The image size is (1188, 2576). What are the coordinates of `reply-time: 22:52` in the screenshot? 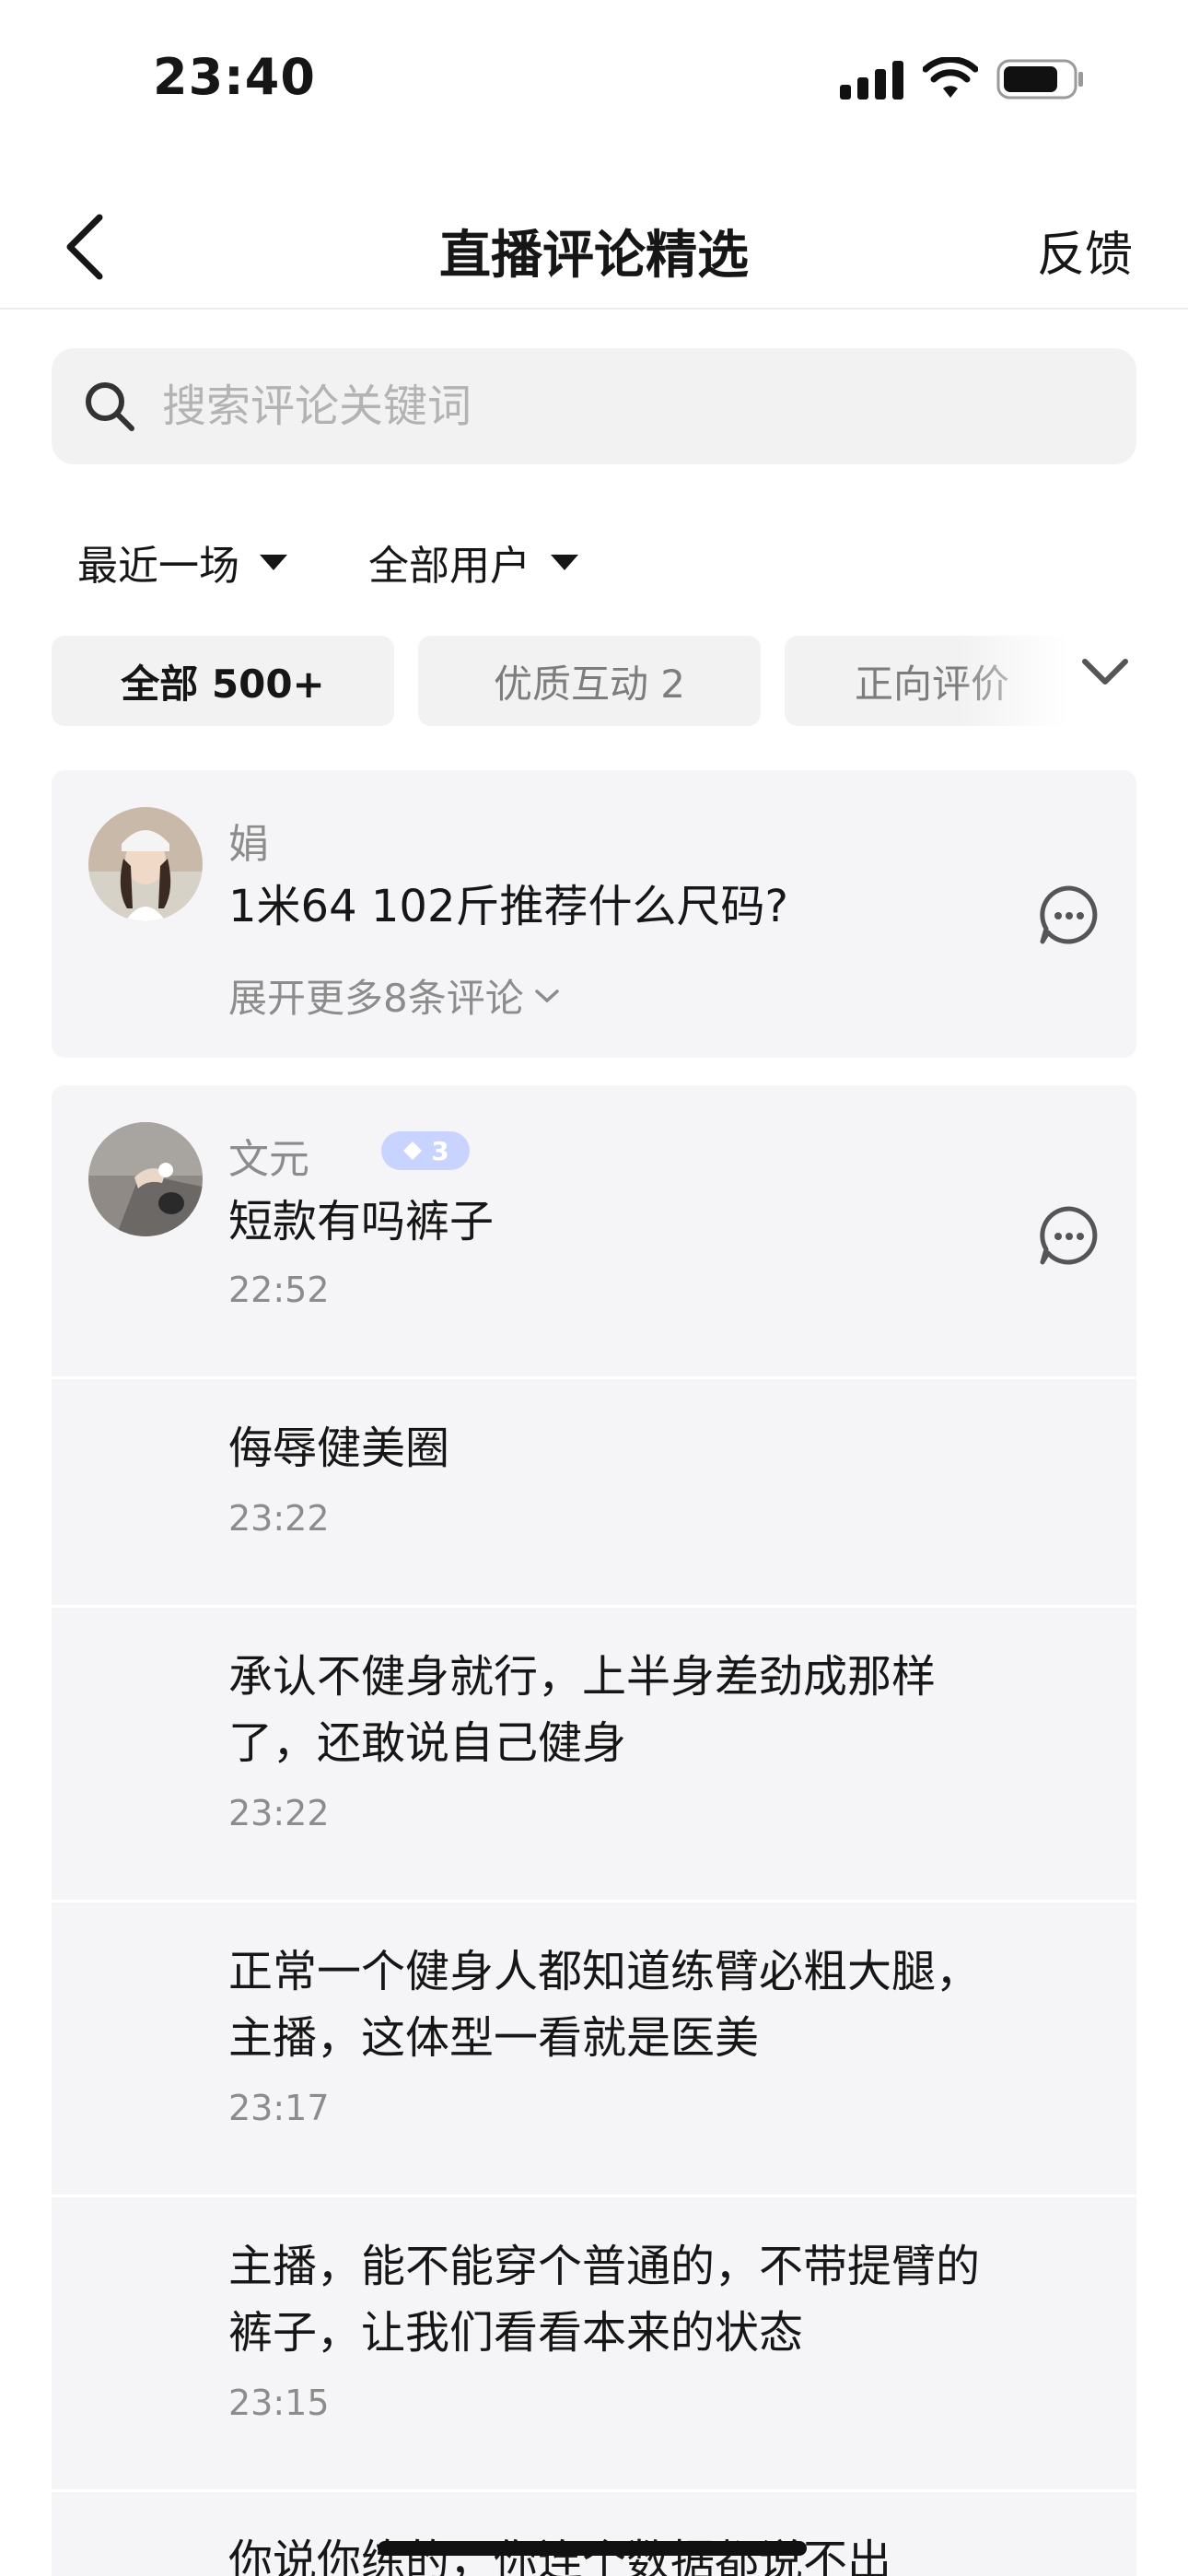 It's located at (279, 1290).